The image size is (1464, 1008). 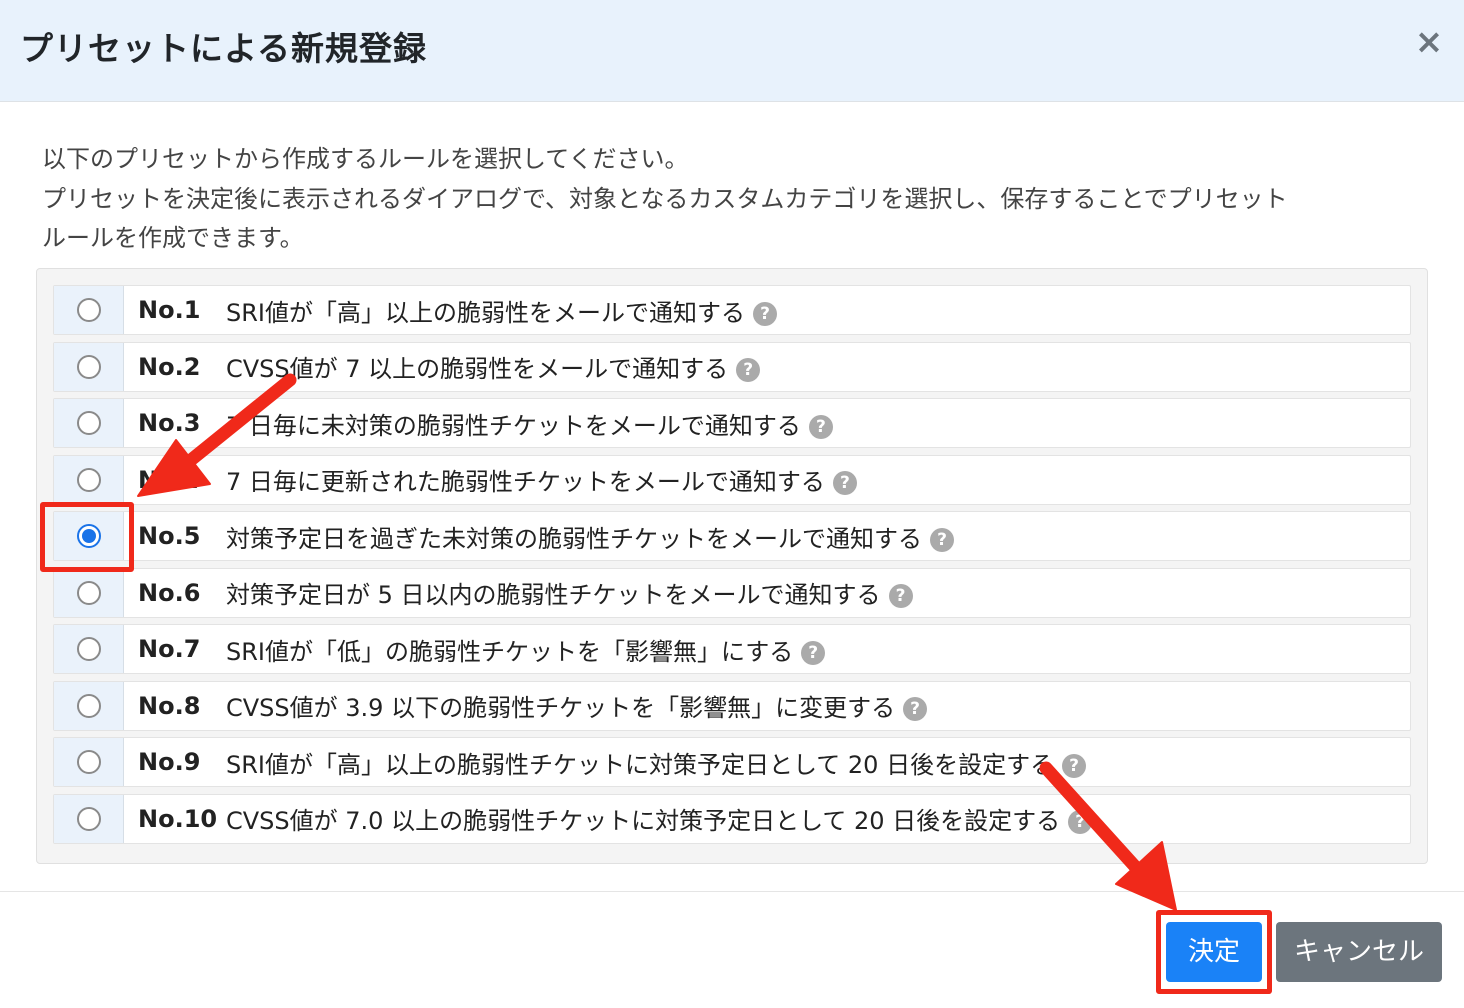 I want to click on preset-label-text: SRI値が「高」以上の脆弱性をメールで通知する, so click(x=485, y=312).